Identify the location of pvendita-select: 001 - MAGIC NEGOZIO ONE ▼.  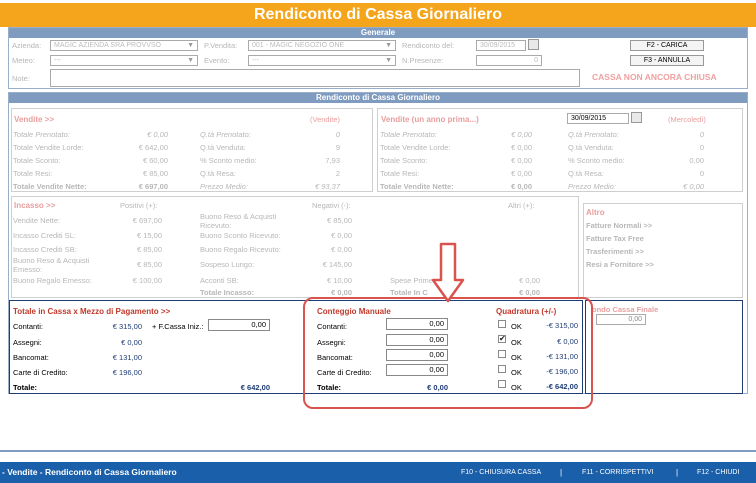
(322, 45).